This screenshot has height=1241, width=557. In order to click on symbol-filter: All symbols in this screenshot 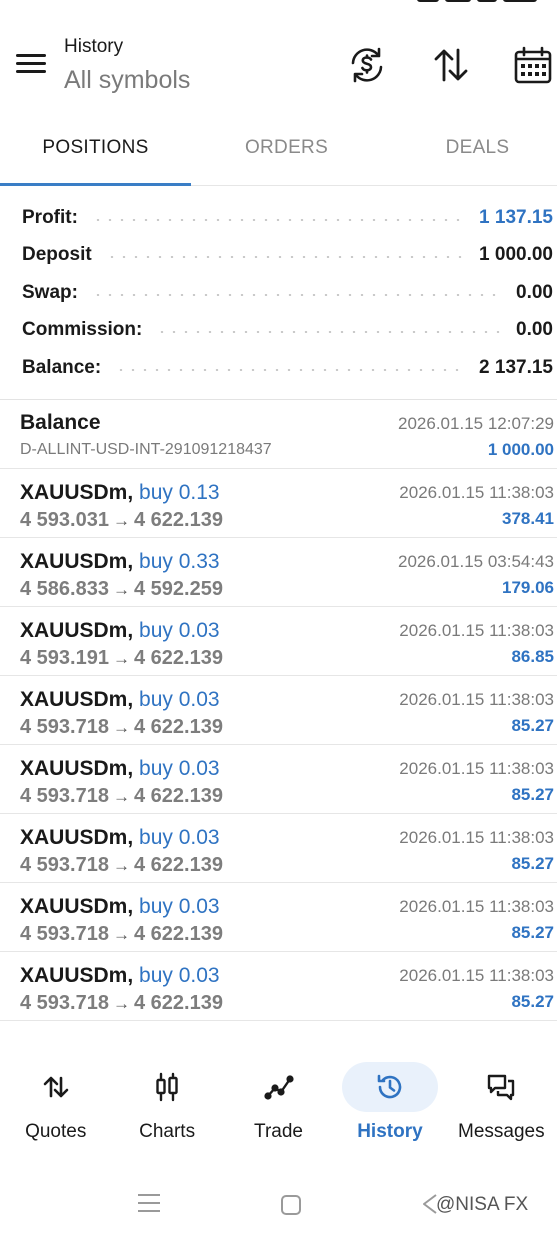, I will do `click(127, 80)`.